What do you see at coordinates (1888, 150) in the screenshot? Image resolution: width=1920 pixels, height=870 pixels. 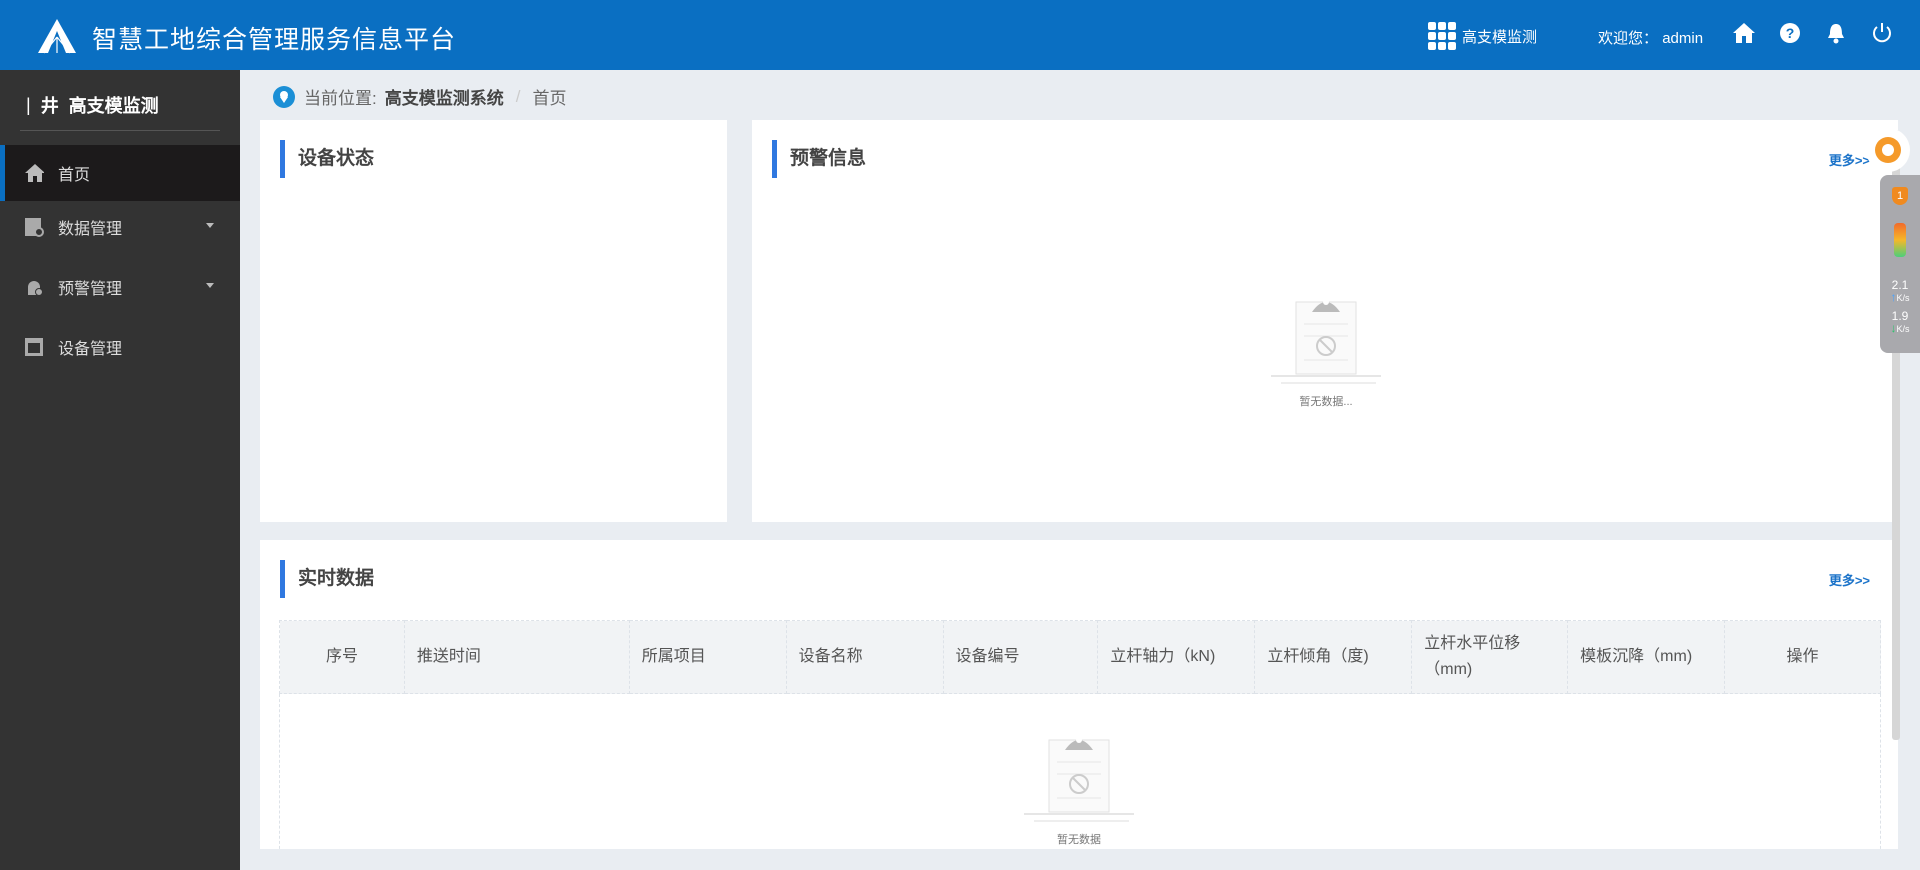 I see `assistant-flower-icon` at bounding box center [1888, 150].